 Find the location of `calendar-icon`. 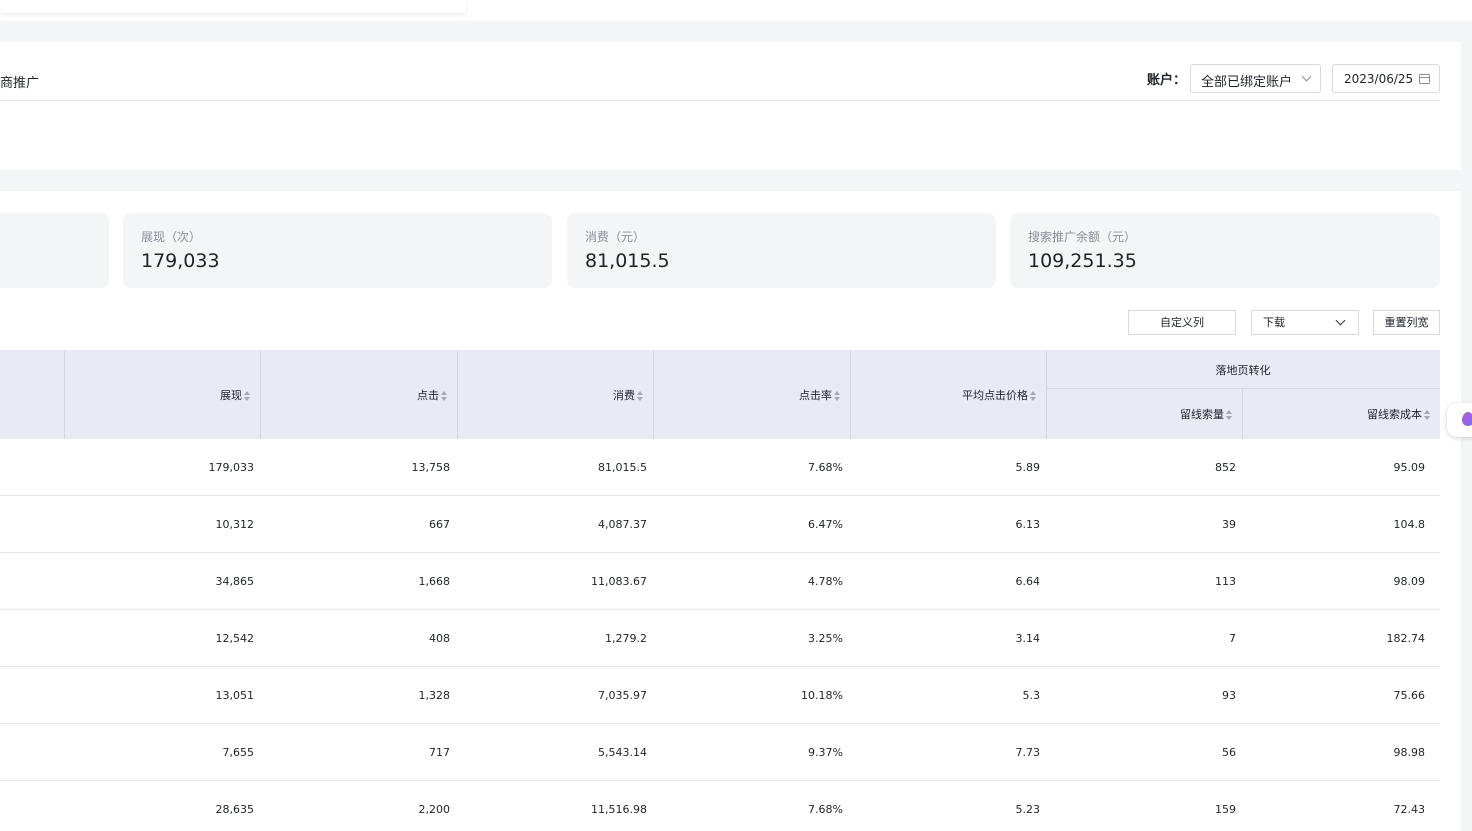

calendar-icon is located at coordinates (1424, 79).